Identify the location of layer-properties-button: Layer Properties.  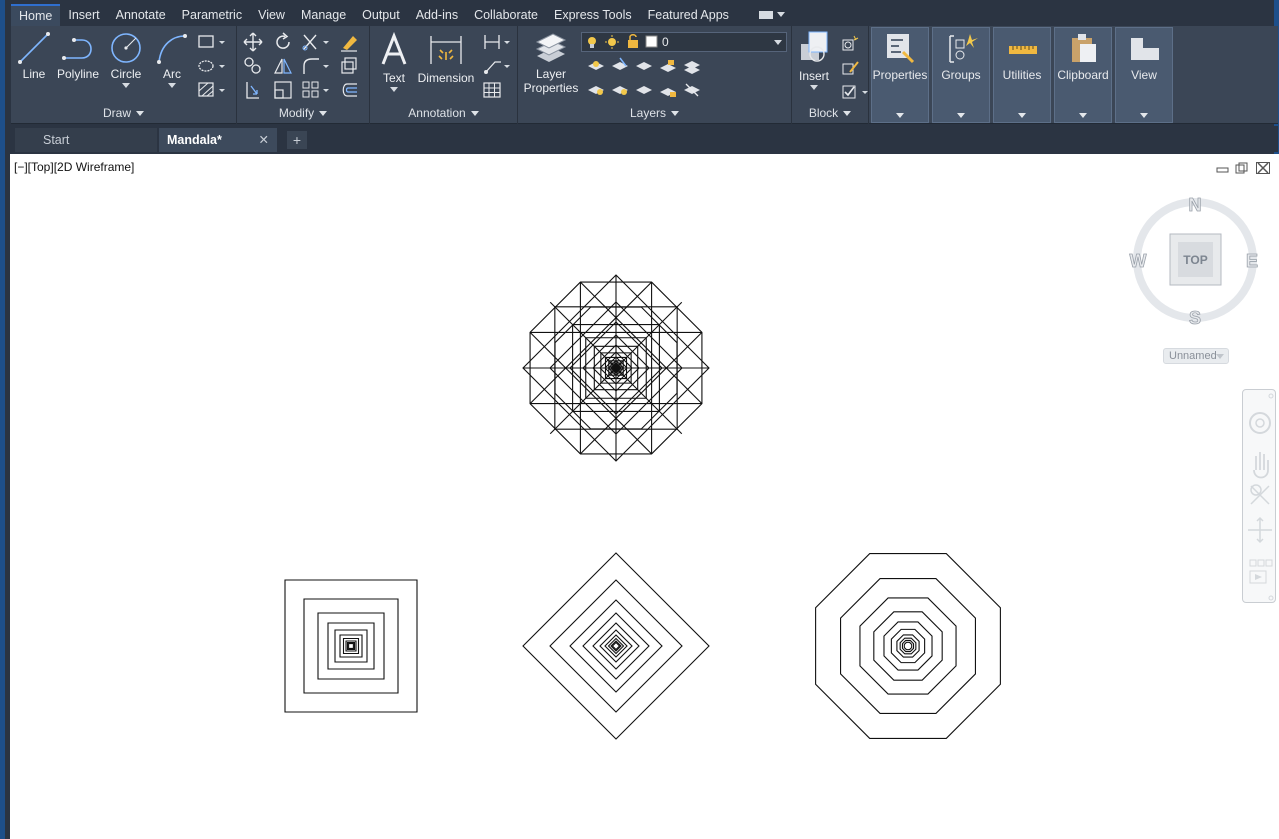
(551, 62).